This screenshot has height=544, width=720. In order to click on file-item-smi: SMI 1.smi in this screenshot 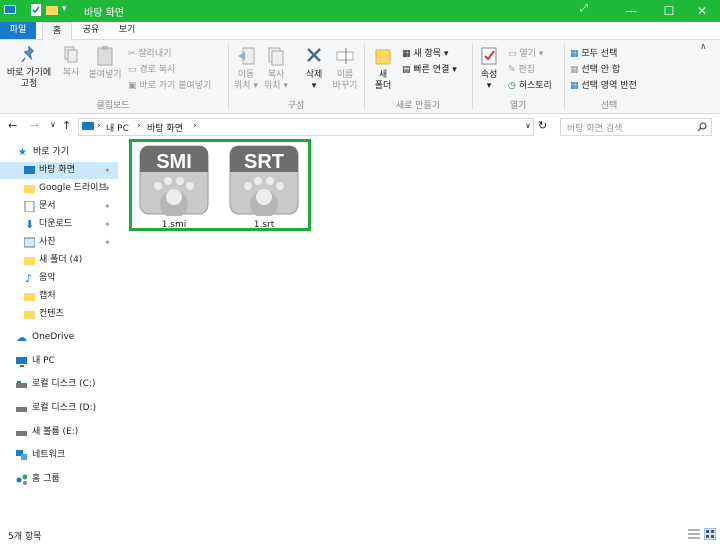, I will do `click(174, 187)`.